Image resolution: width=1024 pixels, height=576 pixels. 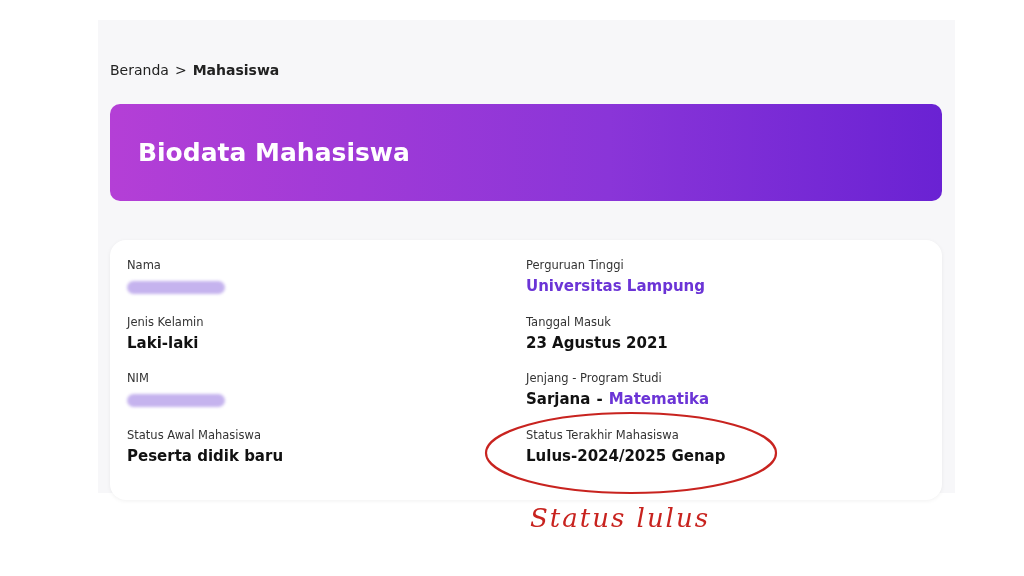 I want to click on annotation-text: Status lulus, so click(x=620, y=518).